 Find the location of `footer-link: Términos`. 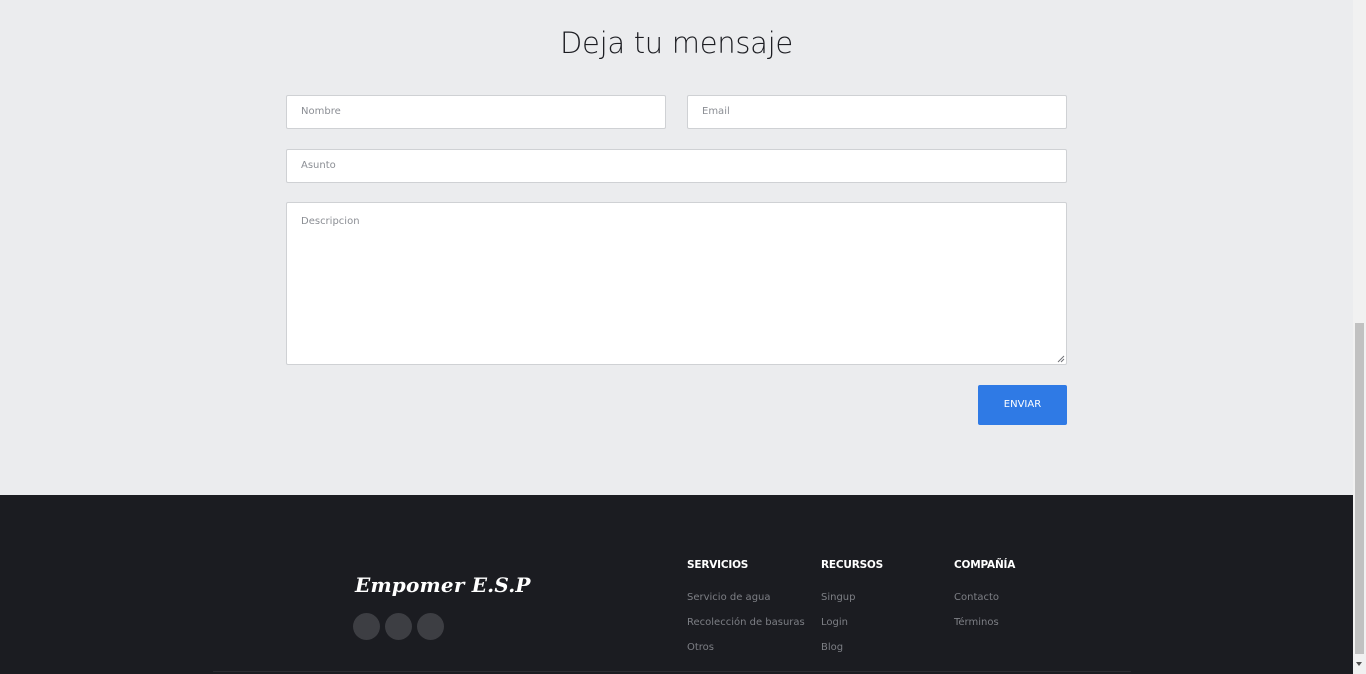

footer-link: Términos is located at coordinates (984, 623).